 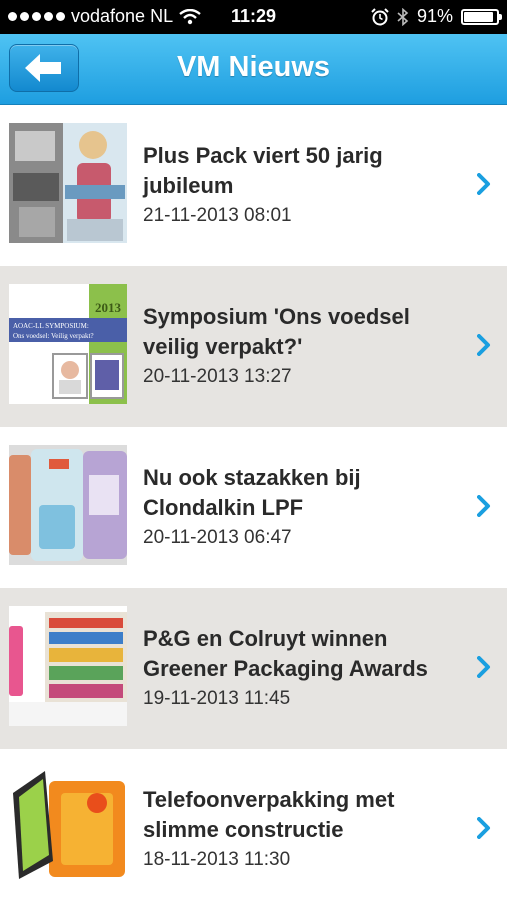 I want to click on article-date: 18-11-2013 11:30, so click(x=217, y=859).